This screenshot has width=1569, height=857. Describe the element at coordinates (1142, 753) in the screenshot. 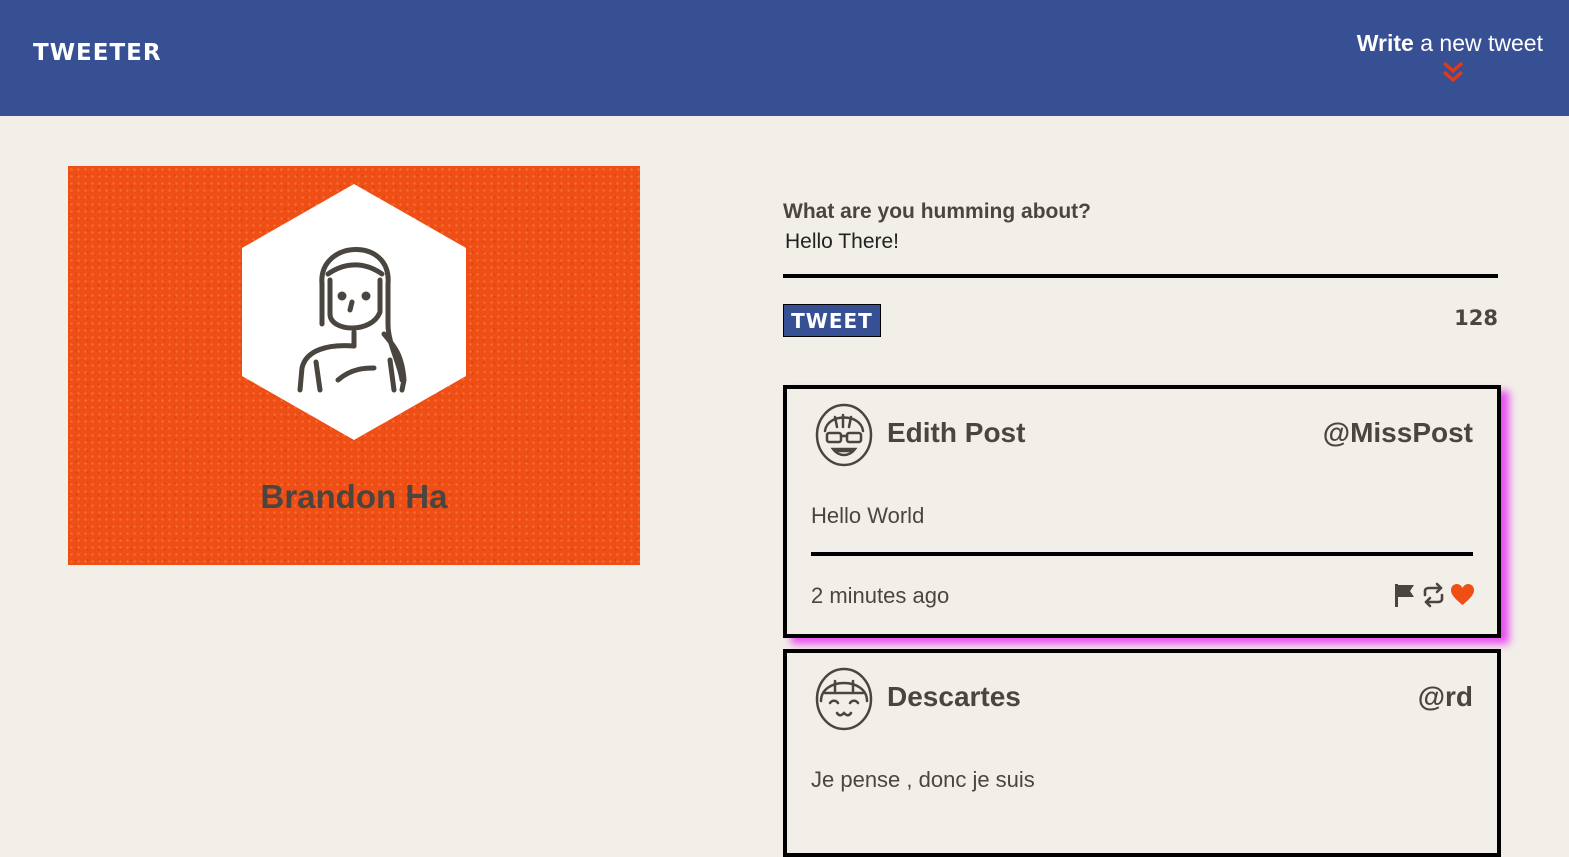

I see `tweet-card: Descartes @rd Je pense , donc je suis` at that location.